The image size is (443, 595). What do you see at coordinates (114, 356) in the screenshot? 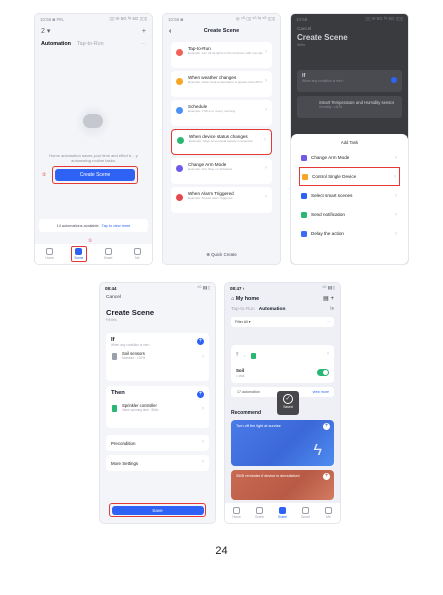
I see `sensor-icon` at bounding box center [114, 356].